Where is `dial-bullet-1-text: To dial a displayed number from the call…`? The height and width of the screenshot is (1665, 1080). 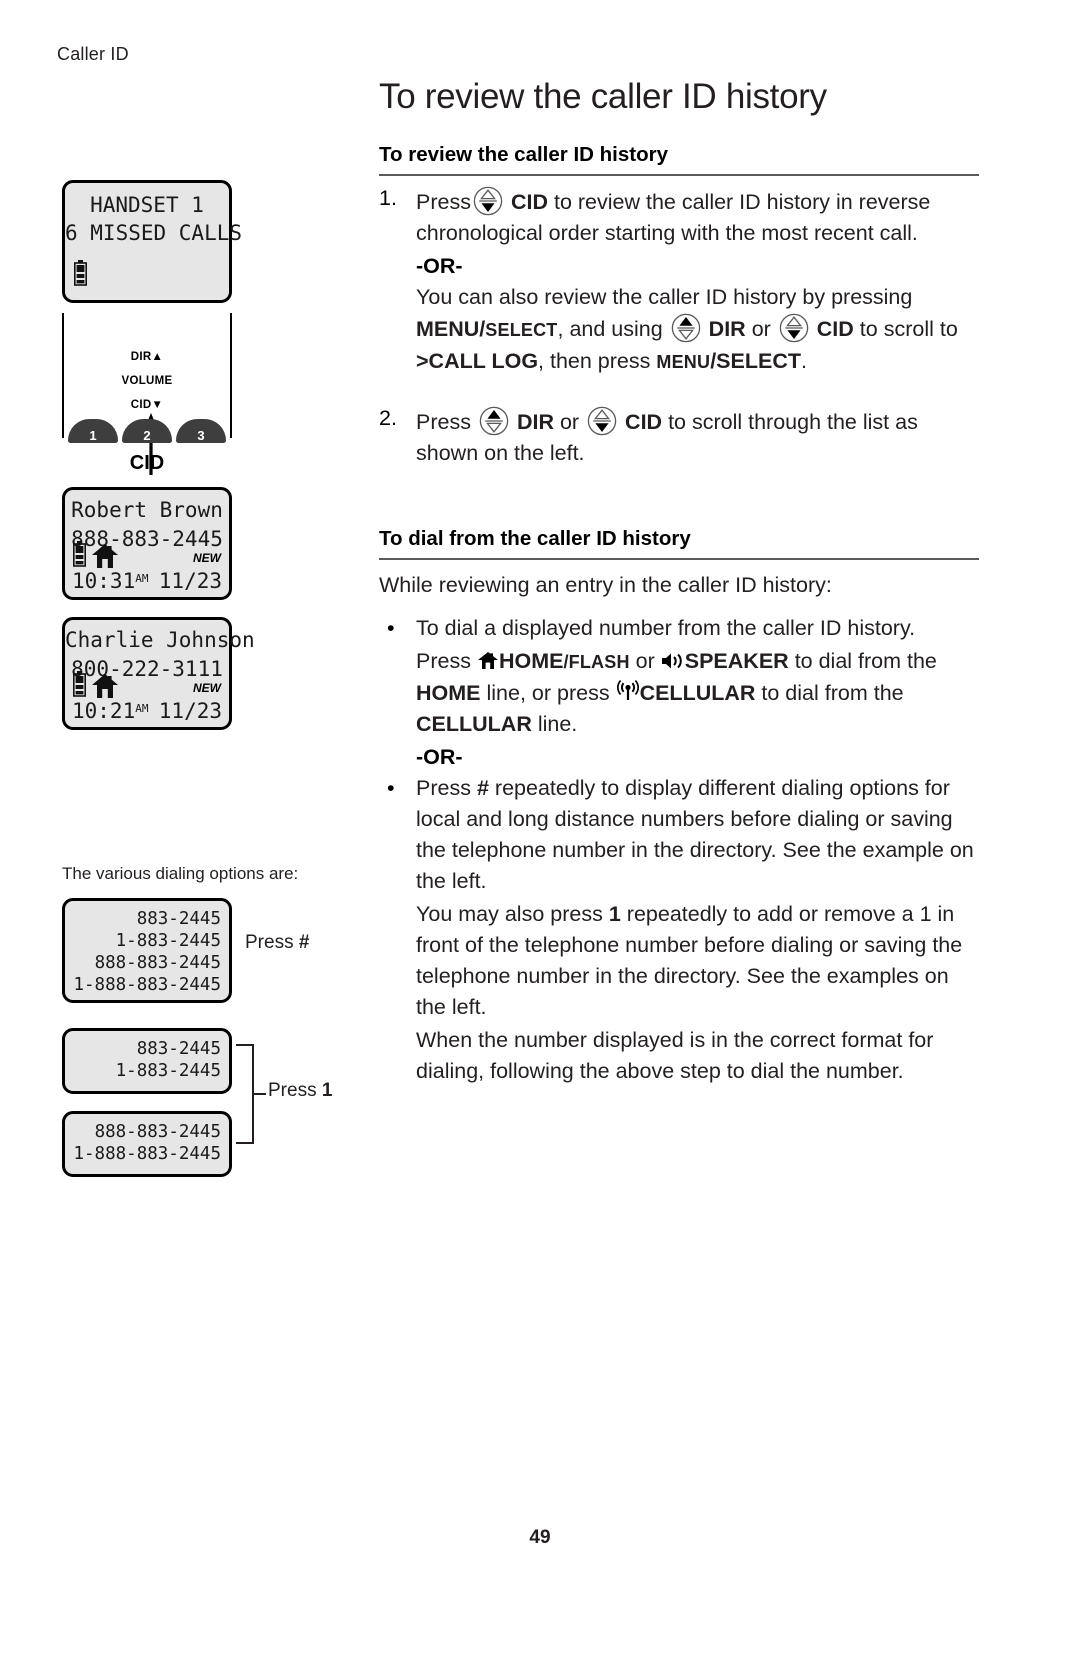 dial-bullet-1-text: To dial a displayed number from the call… is located at coordinates (666, 627).